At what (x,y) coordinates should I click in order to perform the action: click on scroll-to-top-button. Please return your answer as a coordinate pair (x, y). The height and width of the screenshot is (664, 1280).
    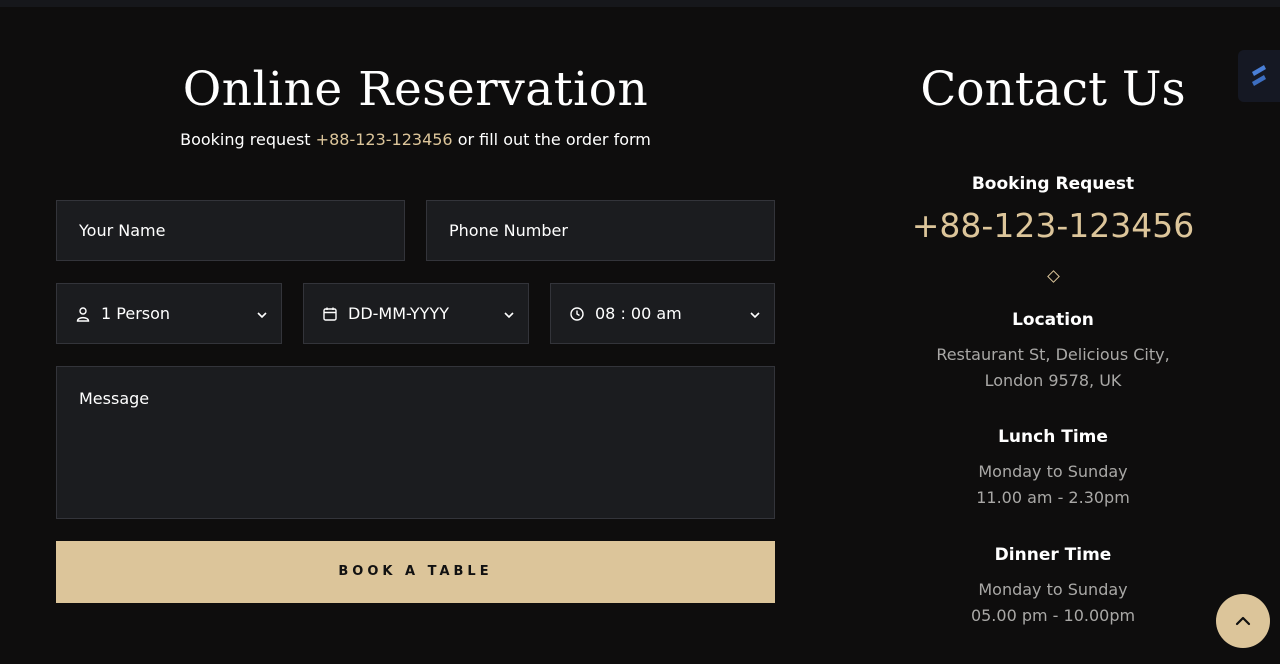
    Looking at the image, I should click on (1243, 621).